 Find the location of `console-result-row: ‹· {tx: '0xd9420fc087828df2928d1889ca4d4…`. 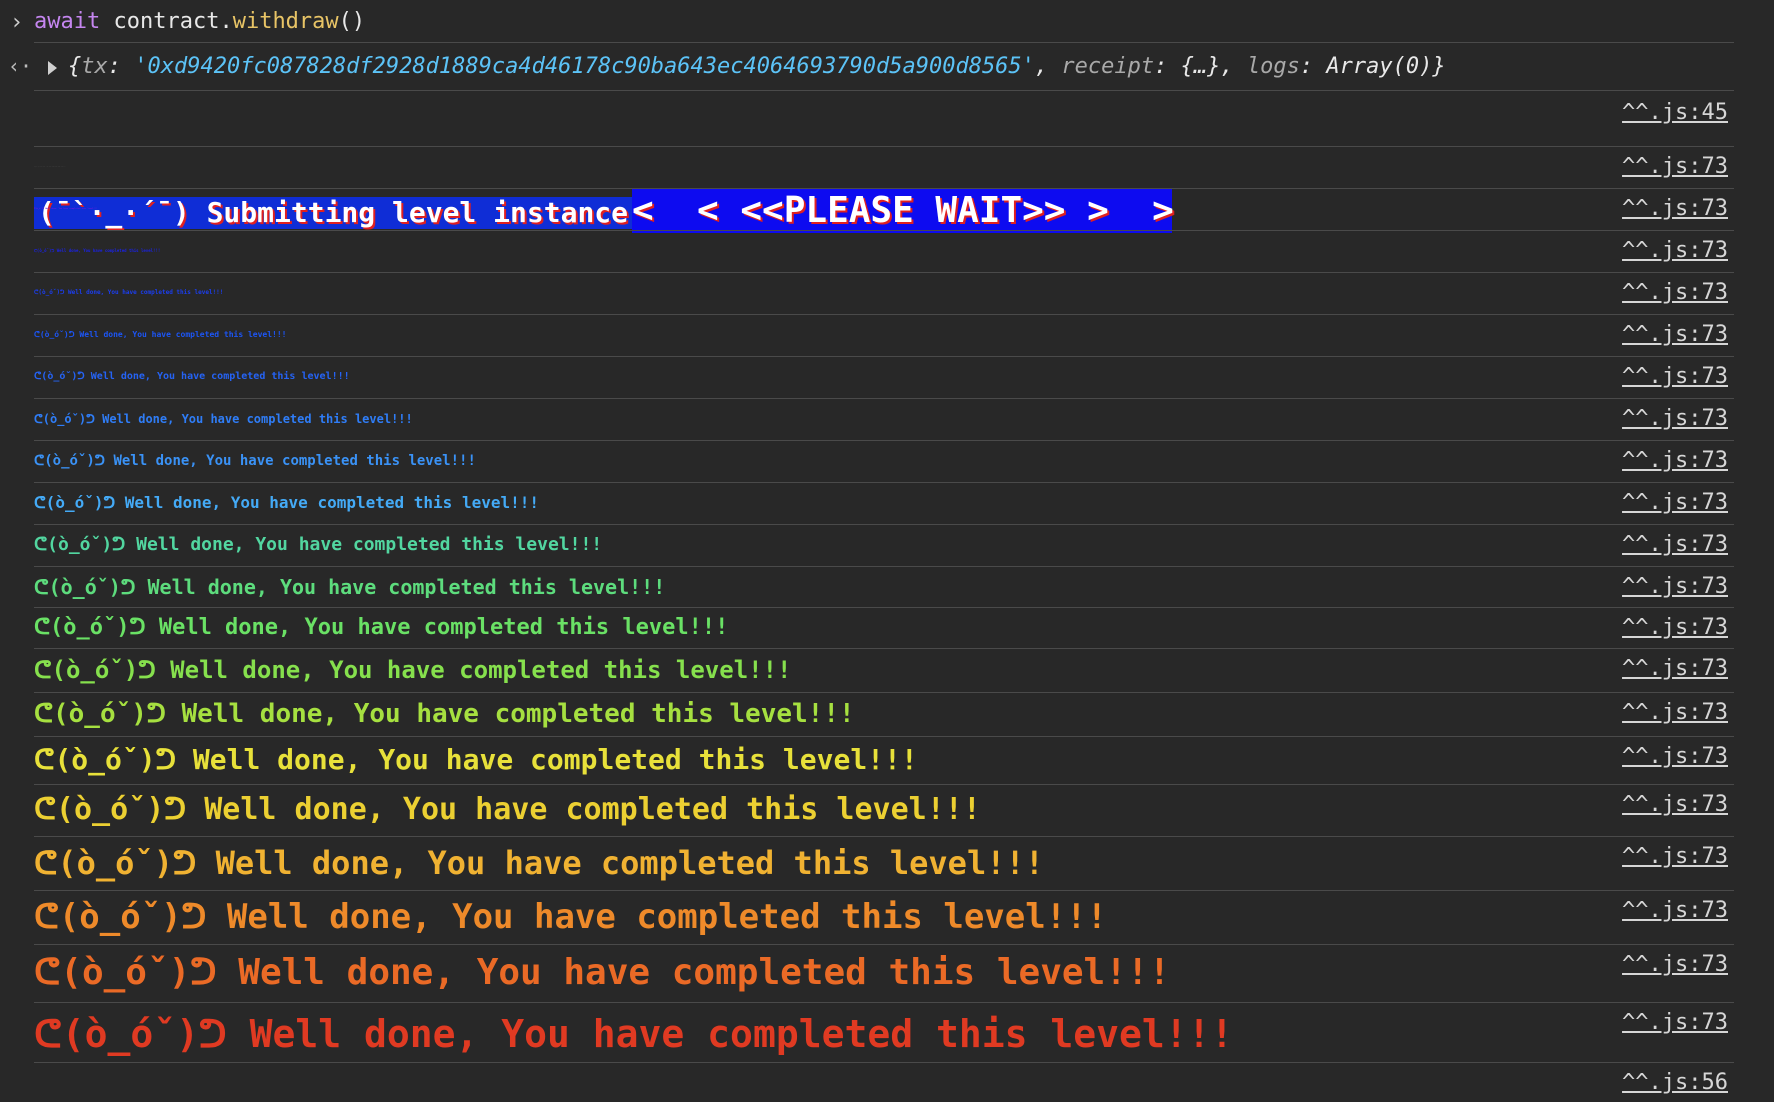

console-result-row: ‹· {tx: '0xd9420fc087828df2928d1889ca4d4… is located at coordinates (887, 67).